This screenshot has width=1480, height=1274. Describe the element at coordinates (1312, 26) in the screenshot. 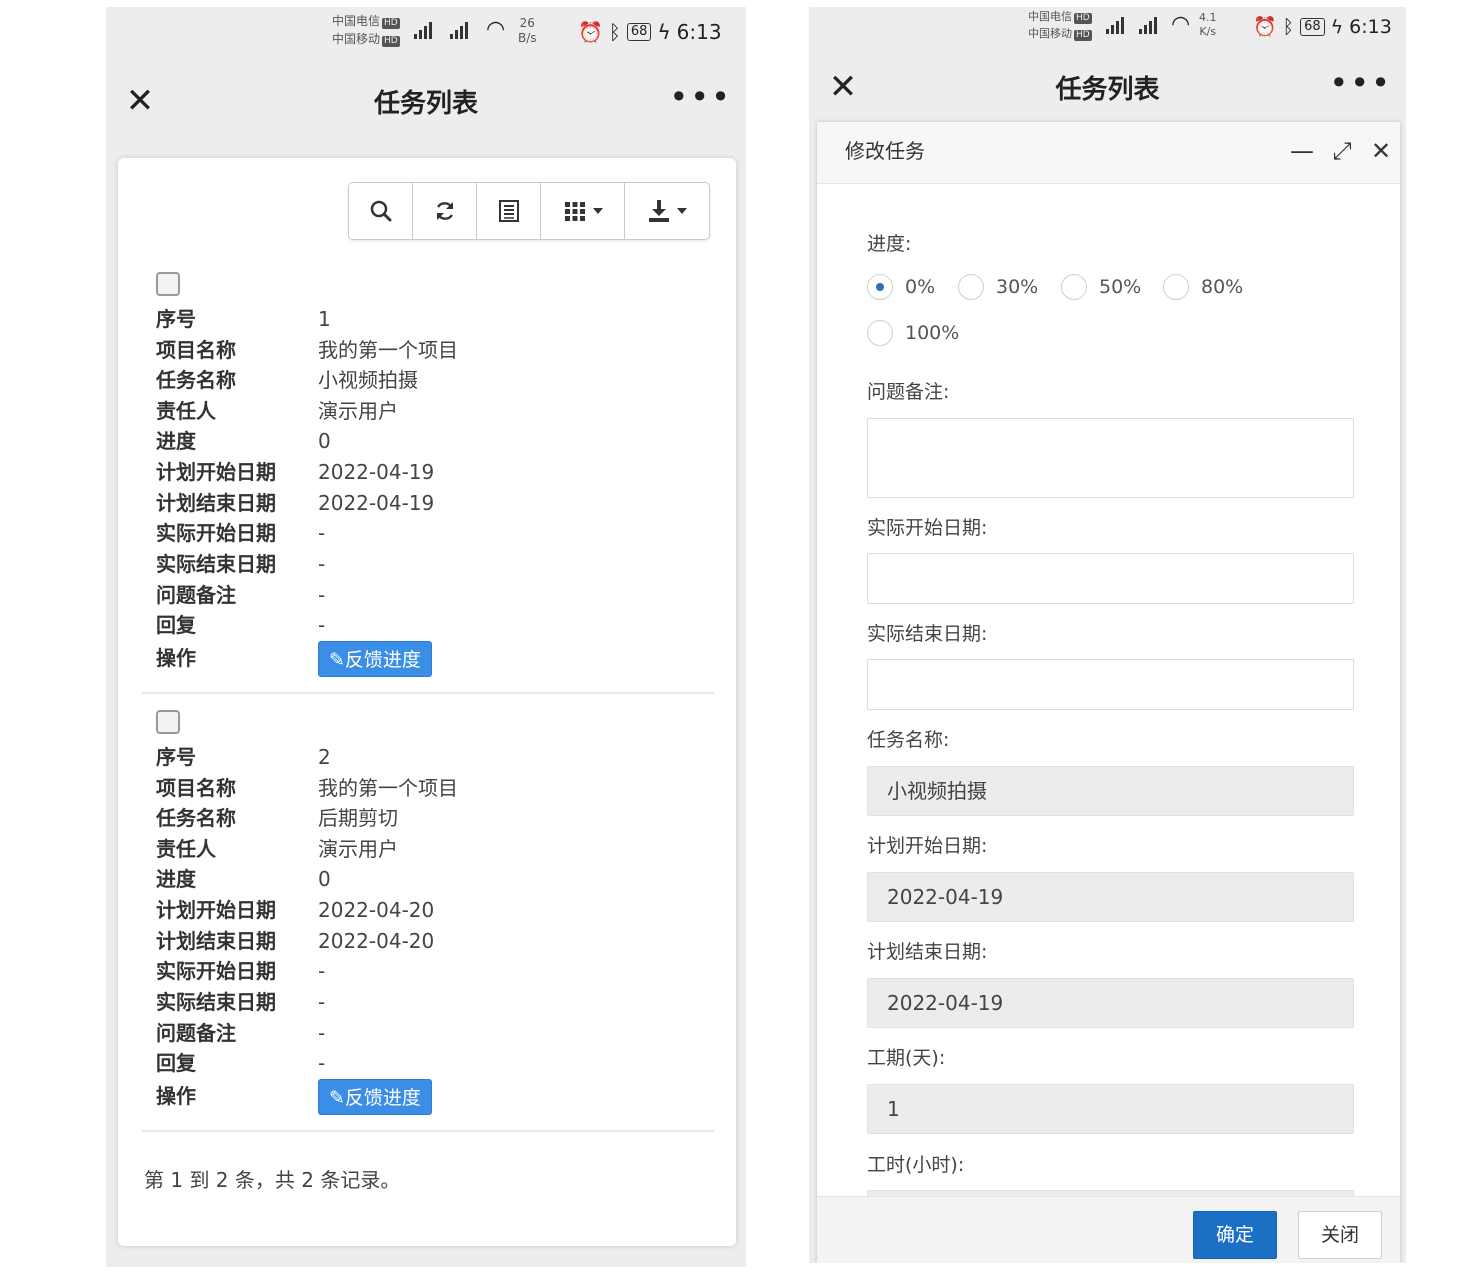

I see `battery-icon: 68` at that location.